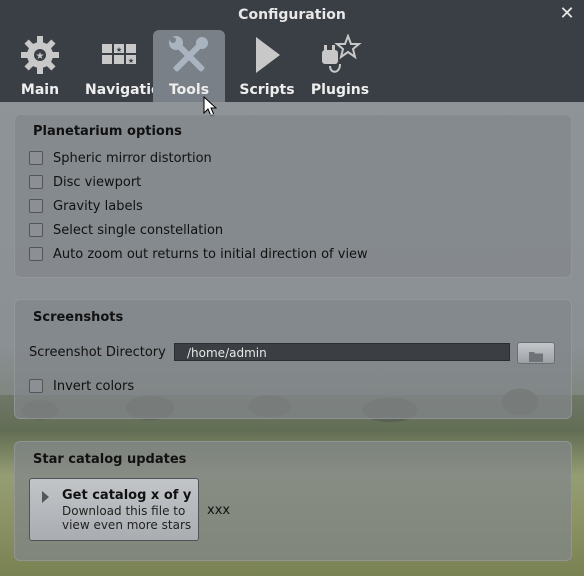 Image resolution: width=584 pixels, height=576 pixels. Describe the element at coordinates (189, 58) in the screenshot. I see `tools-icon` at that location.